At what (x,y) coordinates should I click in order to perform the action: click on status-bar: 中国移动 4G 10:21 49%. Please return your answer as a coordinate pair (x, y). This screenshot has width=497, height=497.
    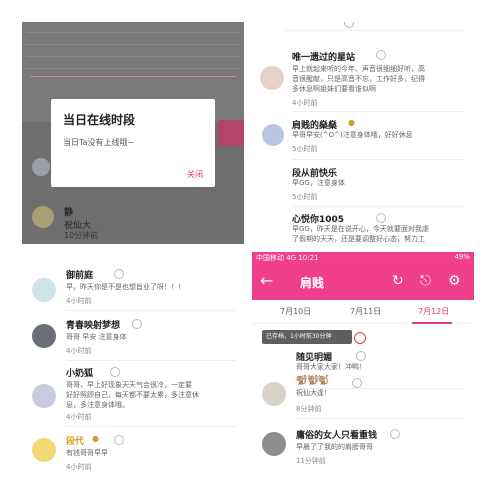
    Looking at the image, I should click on (363, 258).